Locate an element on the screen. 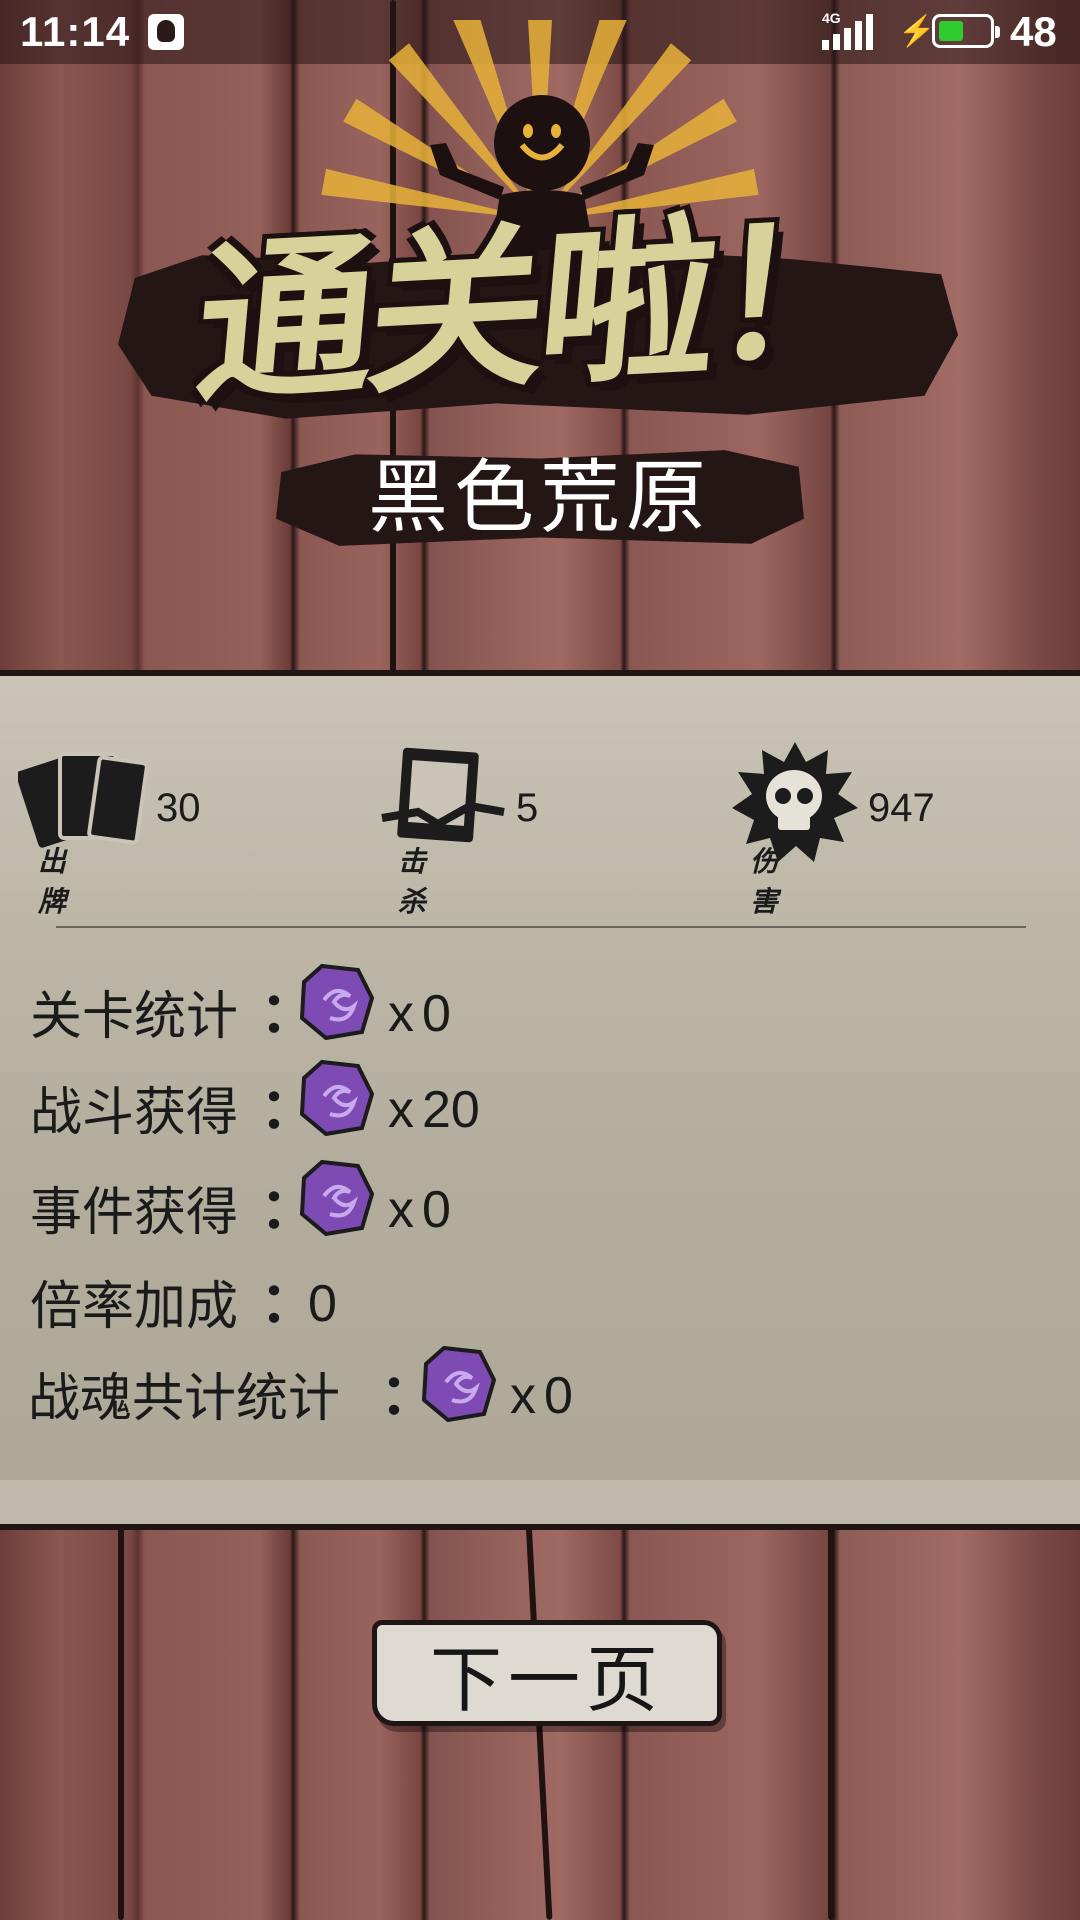 The width and height of the screenshot is (1080, 1920). stat-value: 30 is located at coordinates (178, 808).